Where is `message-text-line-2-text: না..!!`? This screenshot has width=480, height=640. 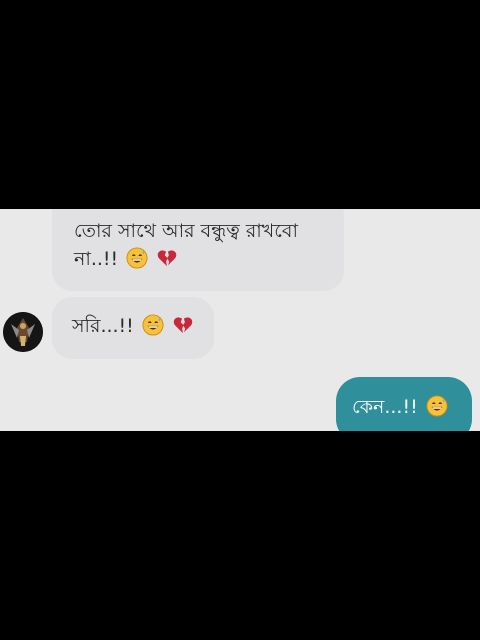 message-text-line-2-text: না..!! is located at coordinates (96, 259).